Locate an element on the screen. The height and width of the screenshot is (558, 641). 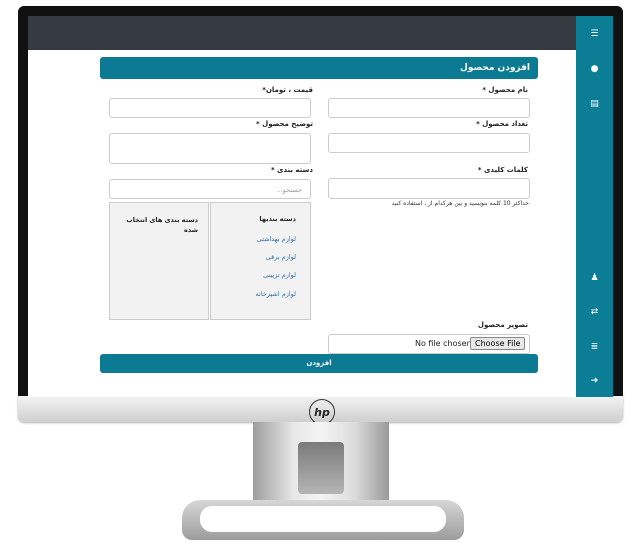
selected-categories-header: دسته بندی های انتخاب شده is located at coordinates (162, 225).